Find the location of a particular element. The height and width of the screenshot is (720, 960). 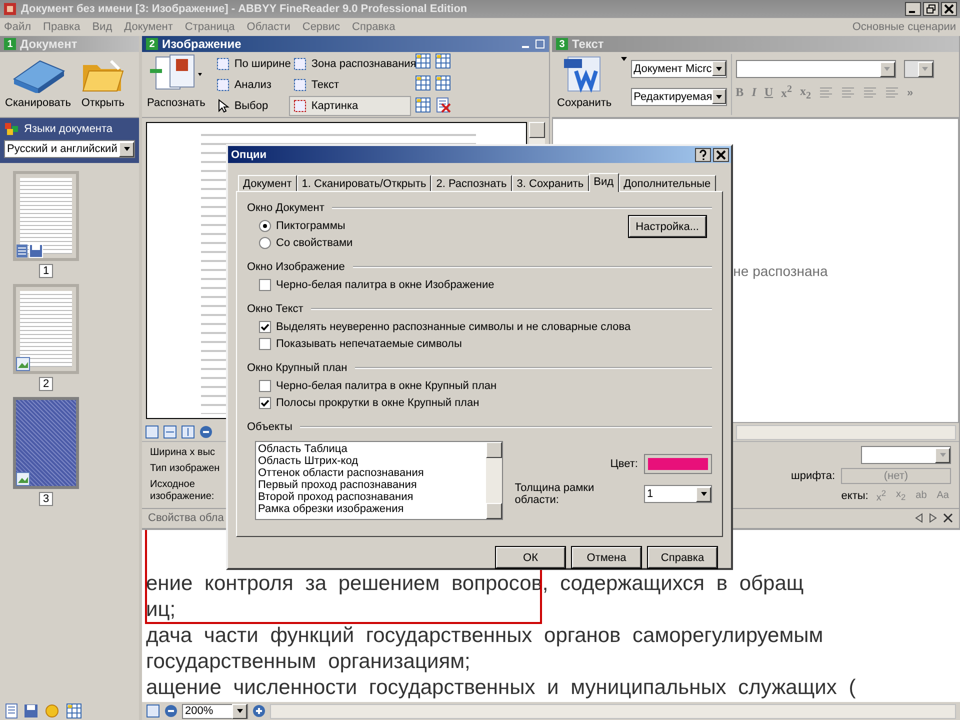

delete-icon is located at coordinates (443, 104).